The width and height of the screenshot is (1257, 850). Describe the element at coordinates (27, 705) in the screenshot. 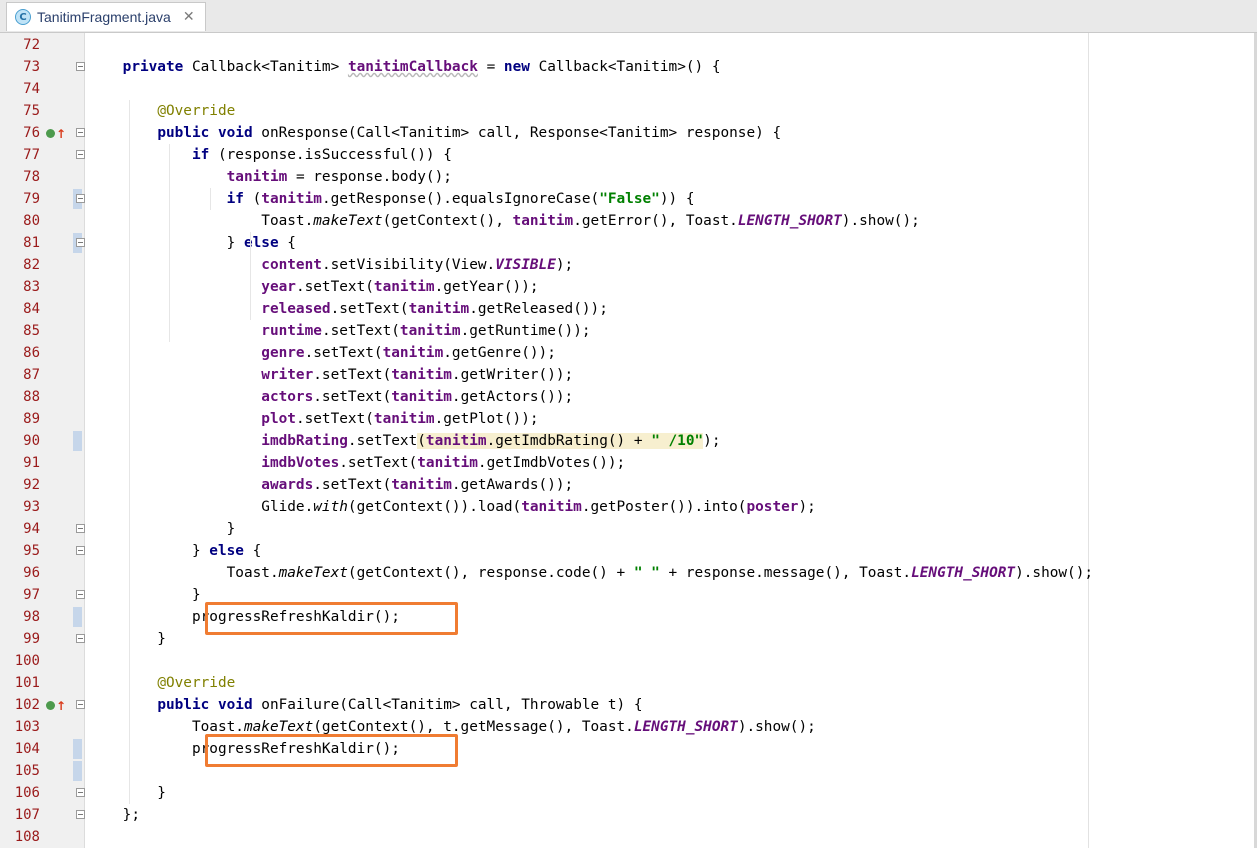

I see `line-number: 102` at that location.